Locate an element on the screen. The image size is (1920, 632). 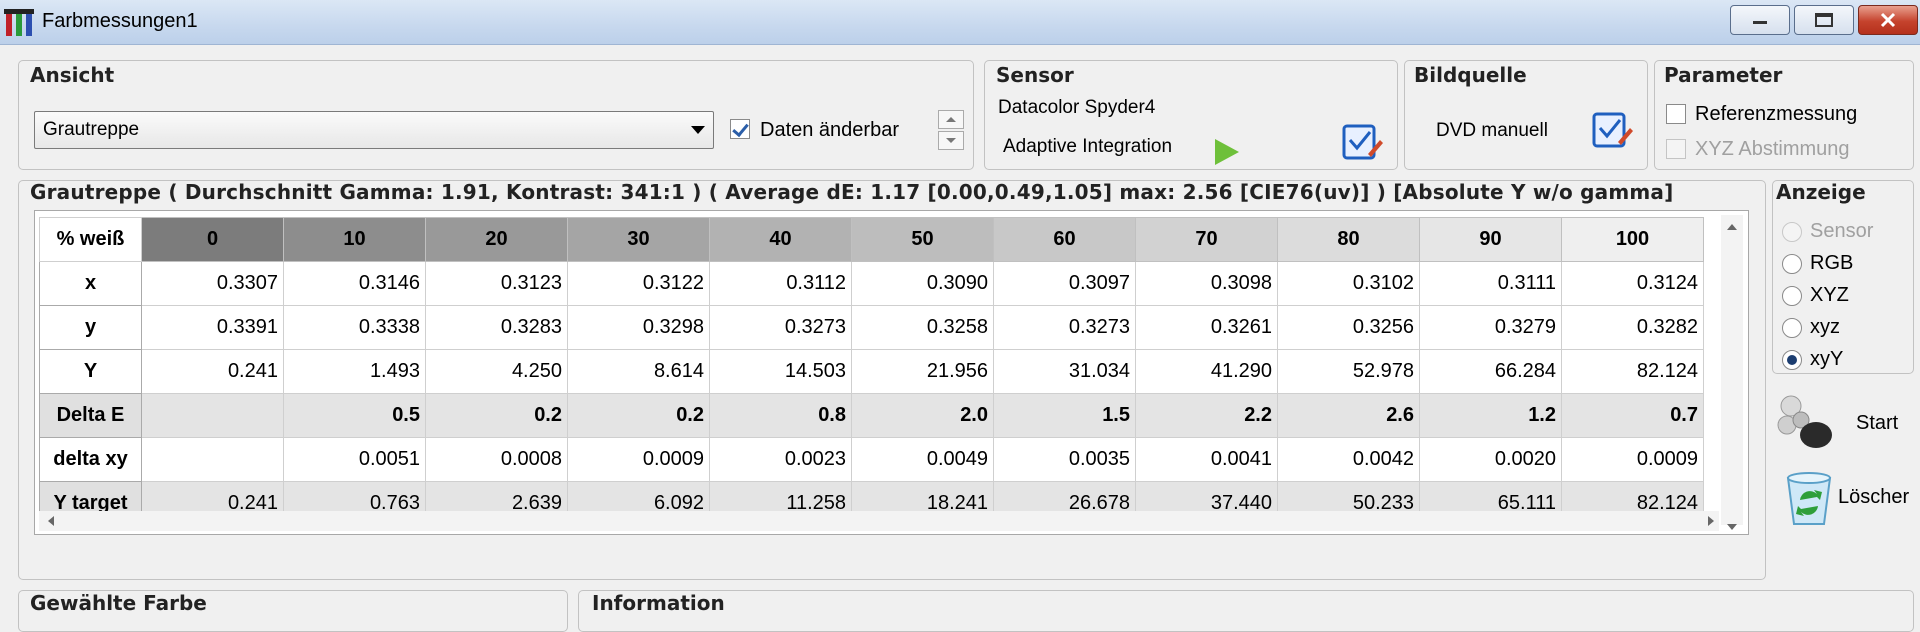
app-icon is located at coordinates (19, 22).